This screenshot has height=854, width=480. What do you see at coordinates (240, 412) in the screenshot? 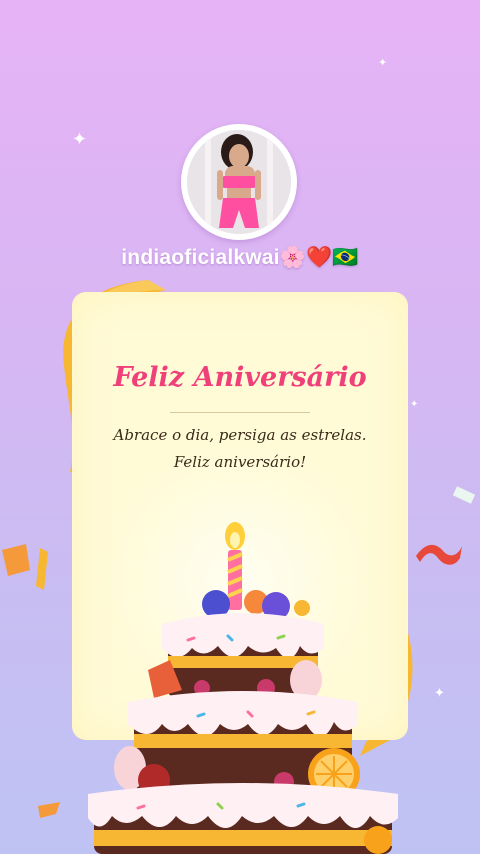
I see `title-divider` at bounding box center [240, 412].